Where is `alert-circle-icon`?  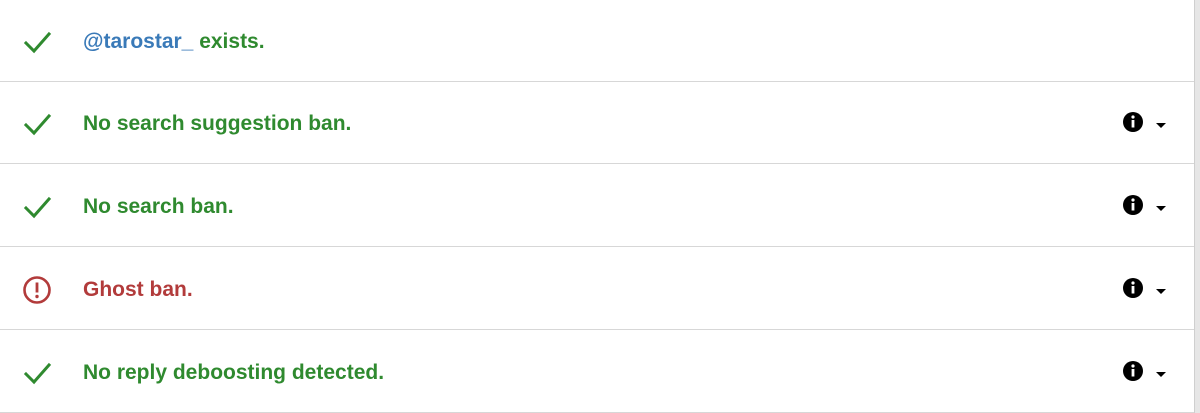
alert-circle-icon is located at coordinates (37, 290).